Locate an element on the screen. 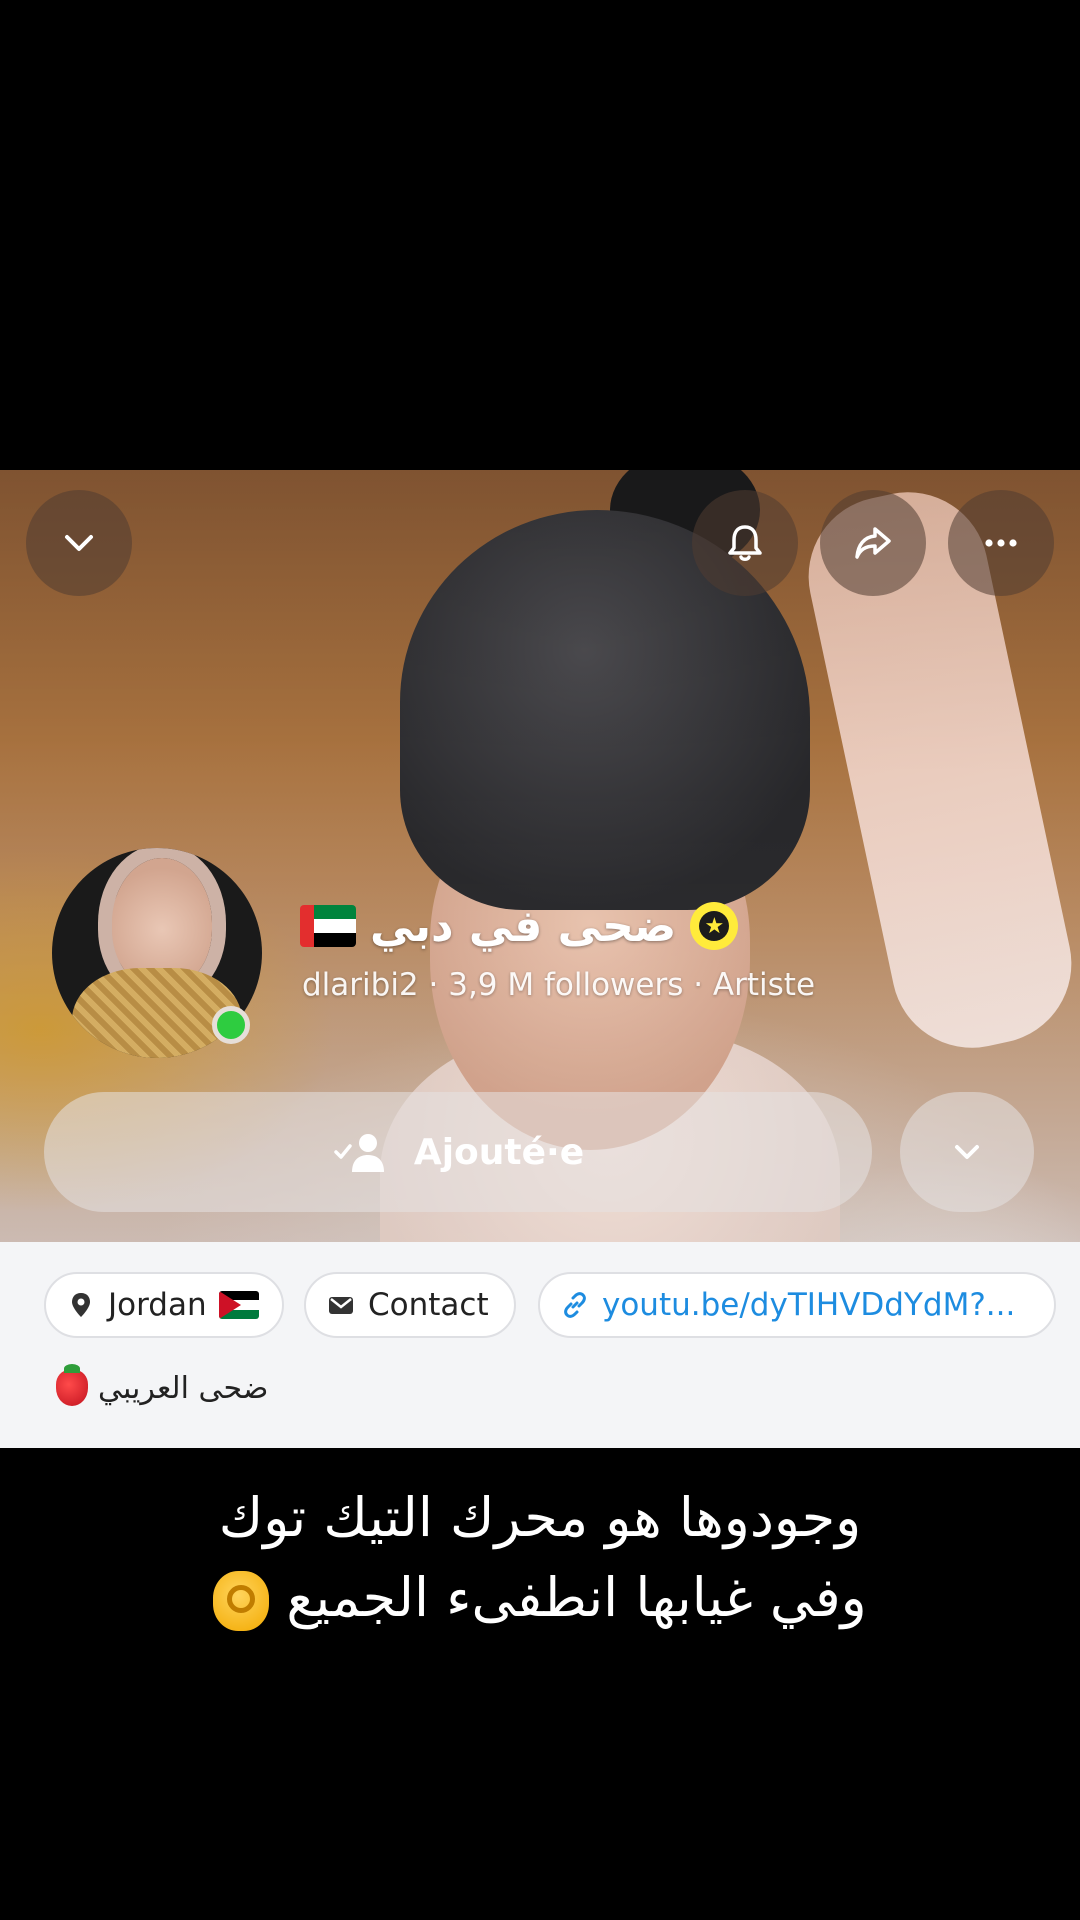 The image size is (1080, 1920). location-chip: Jordan is located at coordinates (164, 1305).